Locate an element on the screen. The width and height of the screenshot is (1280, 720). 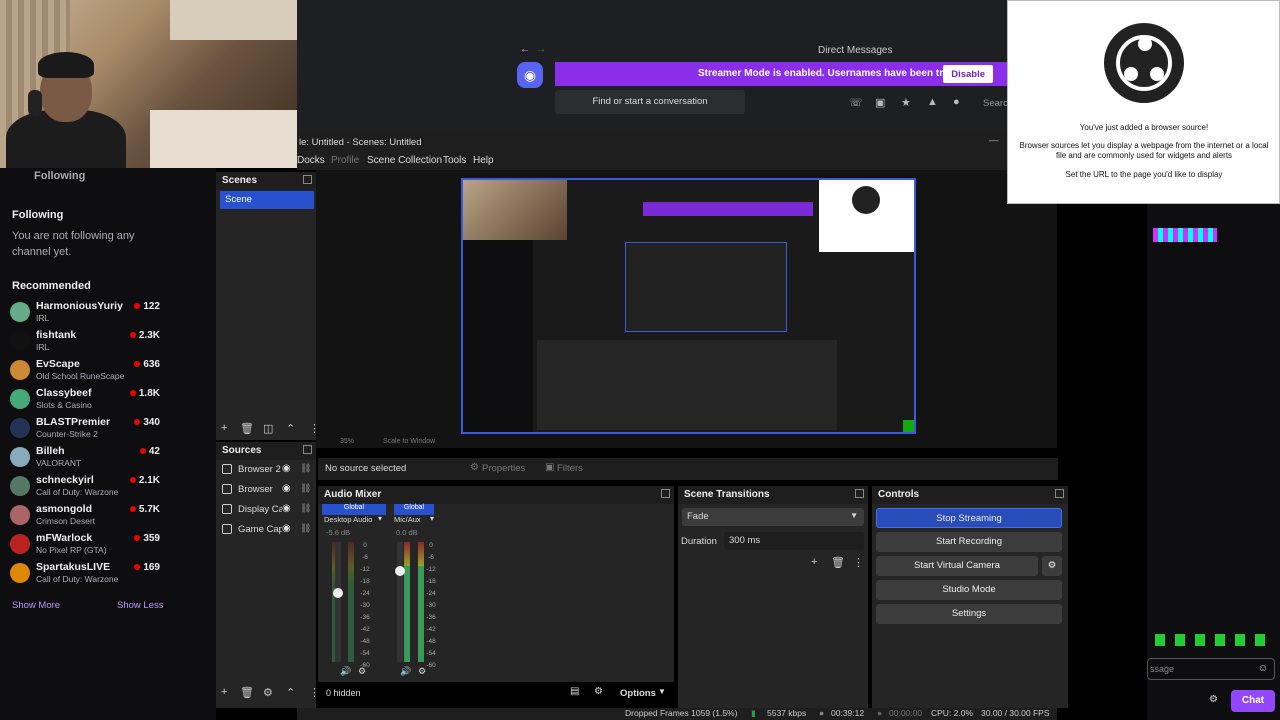
global-label-mic: Global is located at coordinates (414, 509).